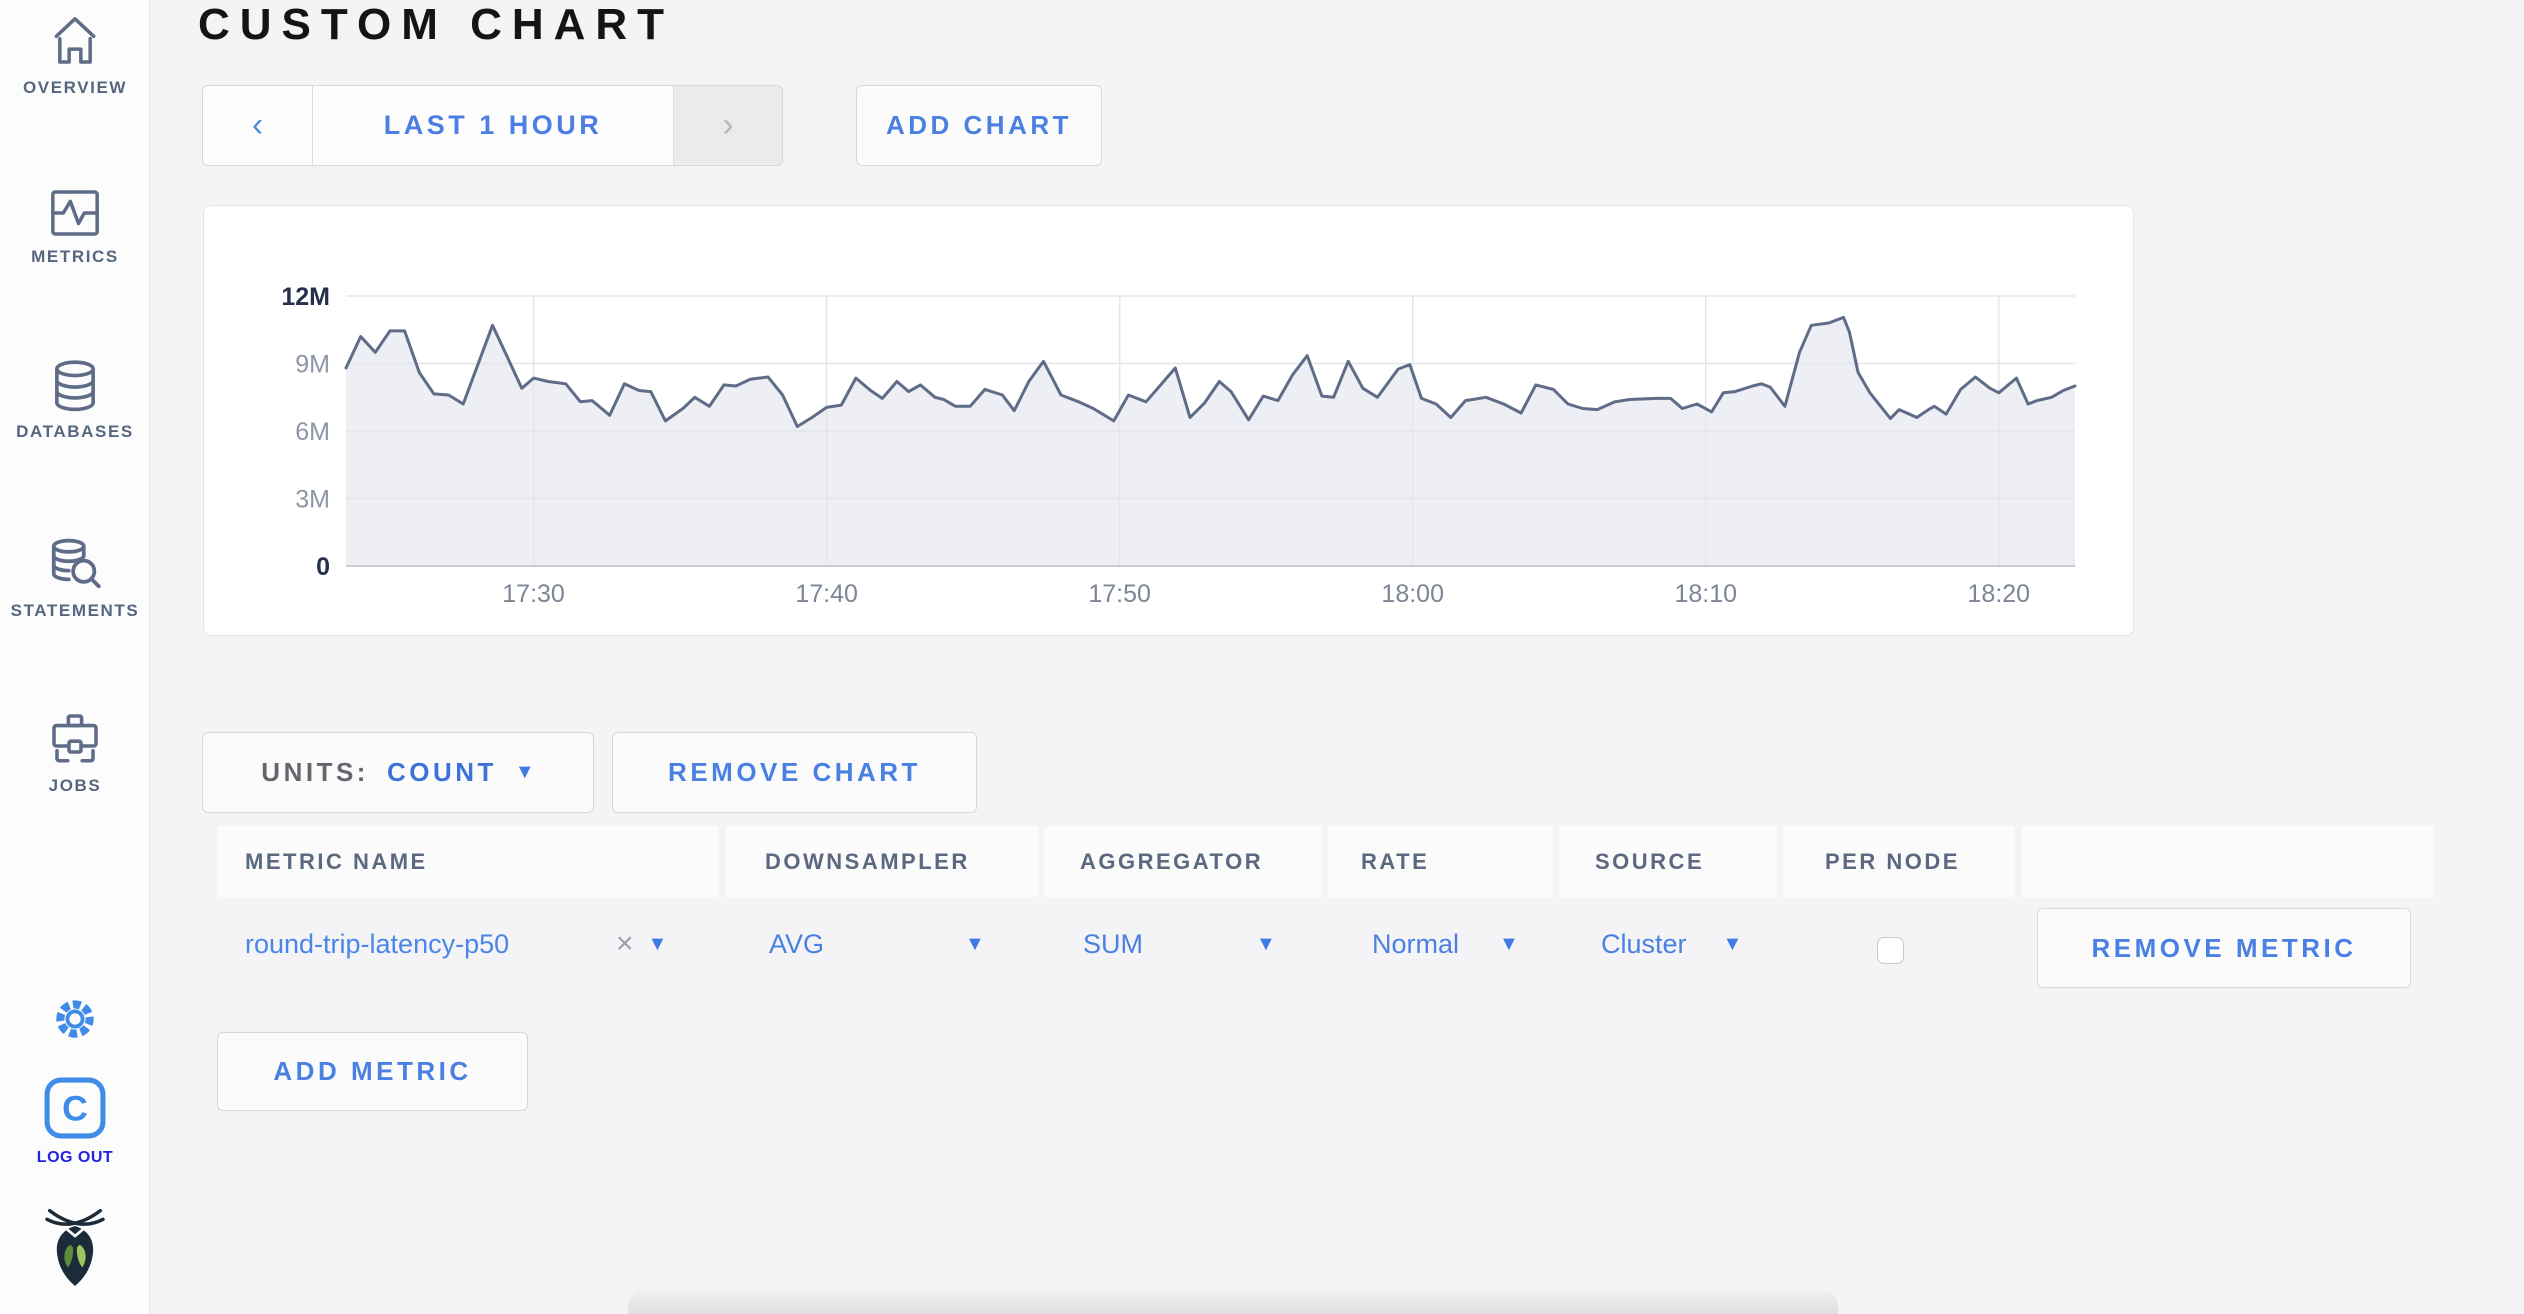 The height and width of the screenshot is (1314, 2524). Describe the element at coordinates (1119, 594) in the screenshot. I see `x-tick-label: 17:50` at that location.